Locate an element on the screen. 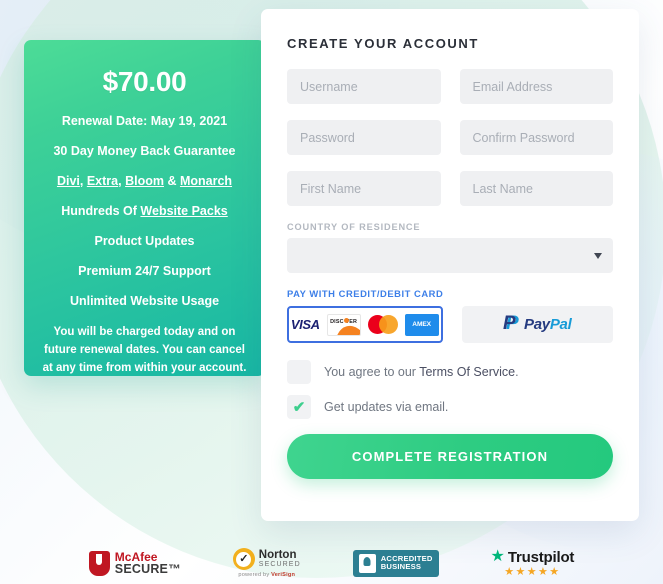 This screenshot has width=663, height=584. paypal-label-pay: Pay is located at coordinates (537, 324).